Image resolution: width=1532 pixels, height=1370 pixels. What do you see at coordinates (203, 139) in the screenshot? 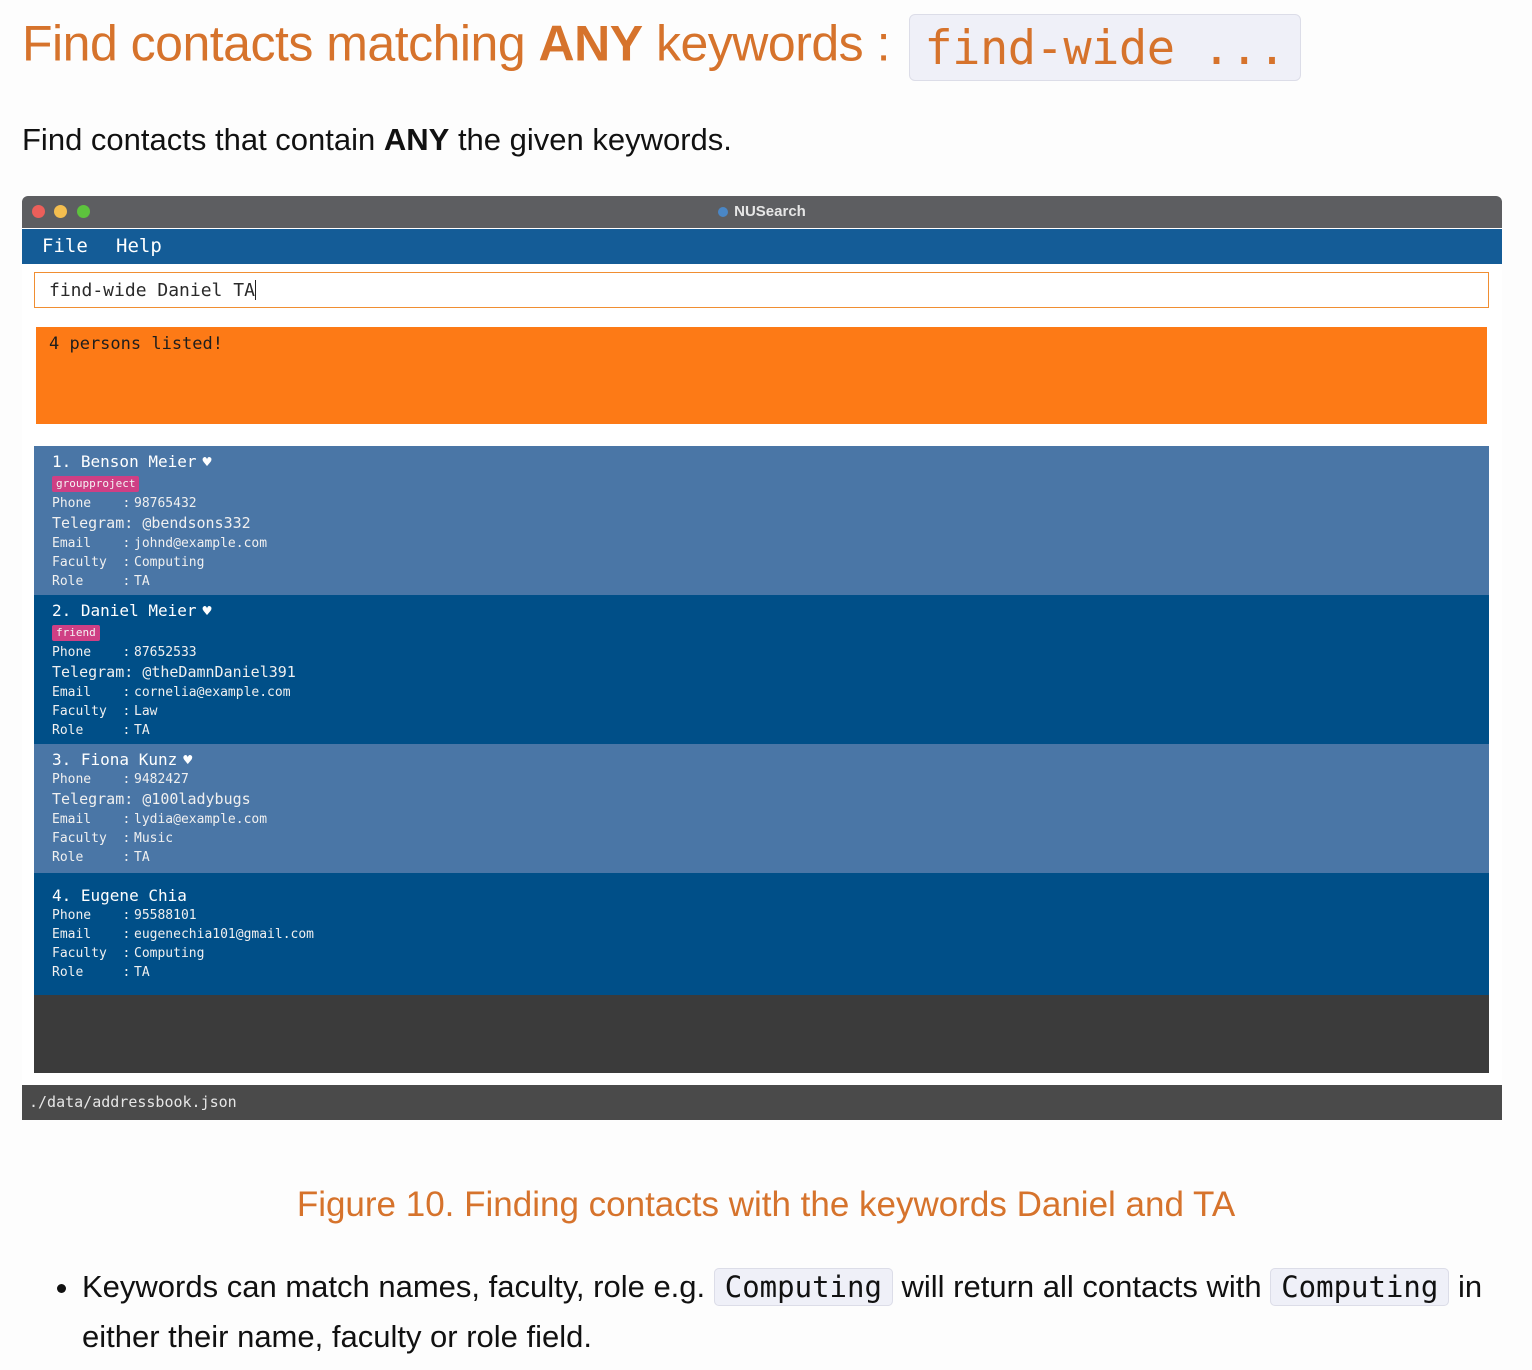
I see `intro-before: Find contacts that contain` at bounding box center [203, 139].